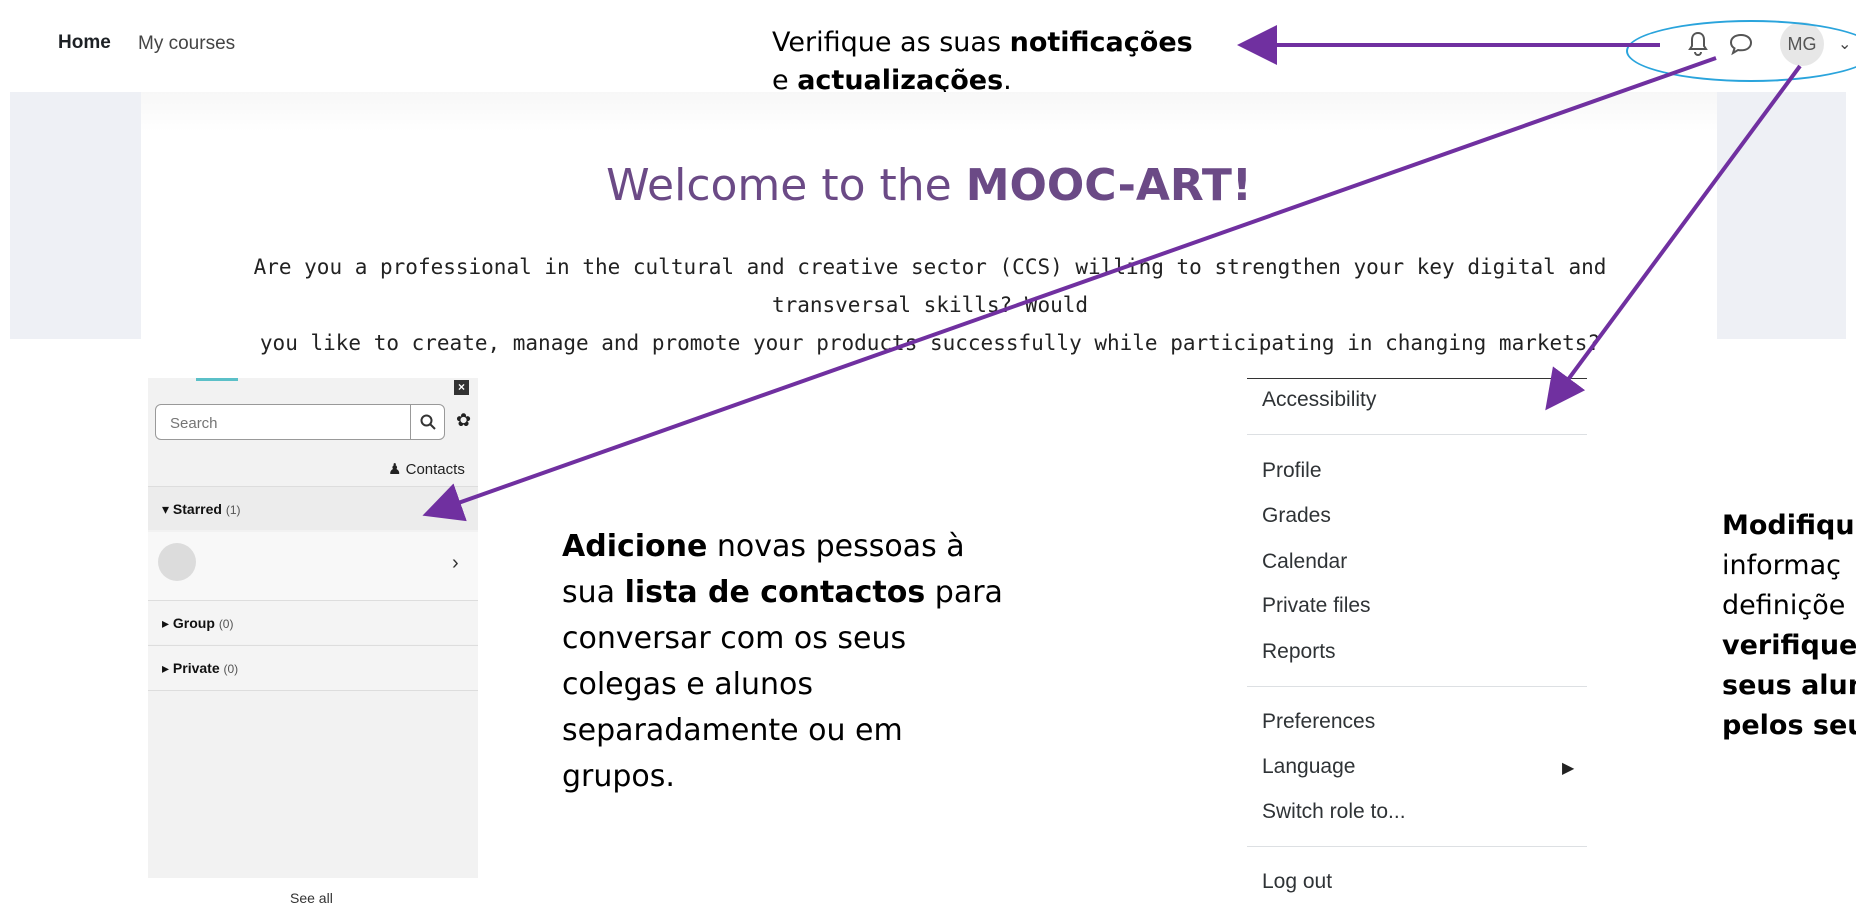 The image size is (1856, 907). I want to click on arrow-to-user-menu, so click(1673, 237).